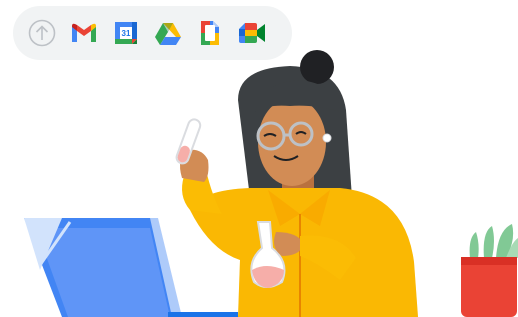 The width and height of the screenshot is (518, 317). I want to click on drive-icon, so click(168, 34).